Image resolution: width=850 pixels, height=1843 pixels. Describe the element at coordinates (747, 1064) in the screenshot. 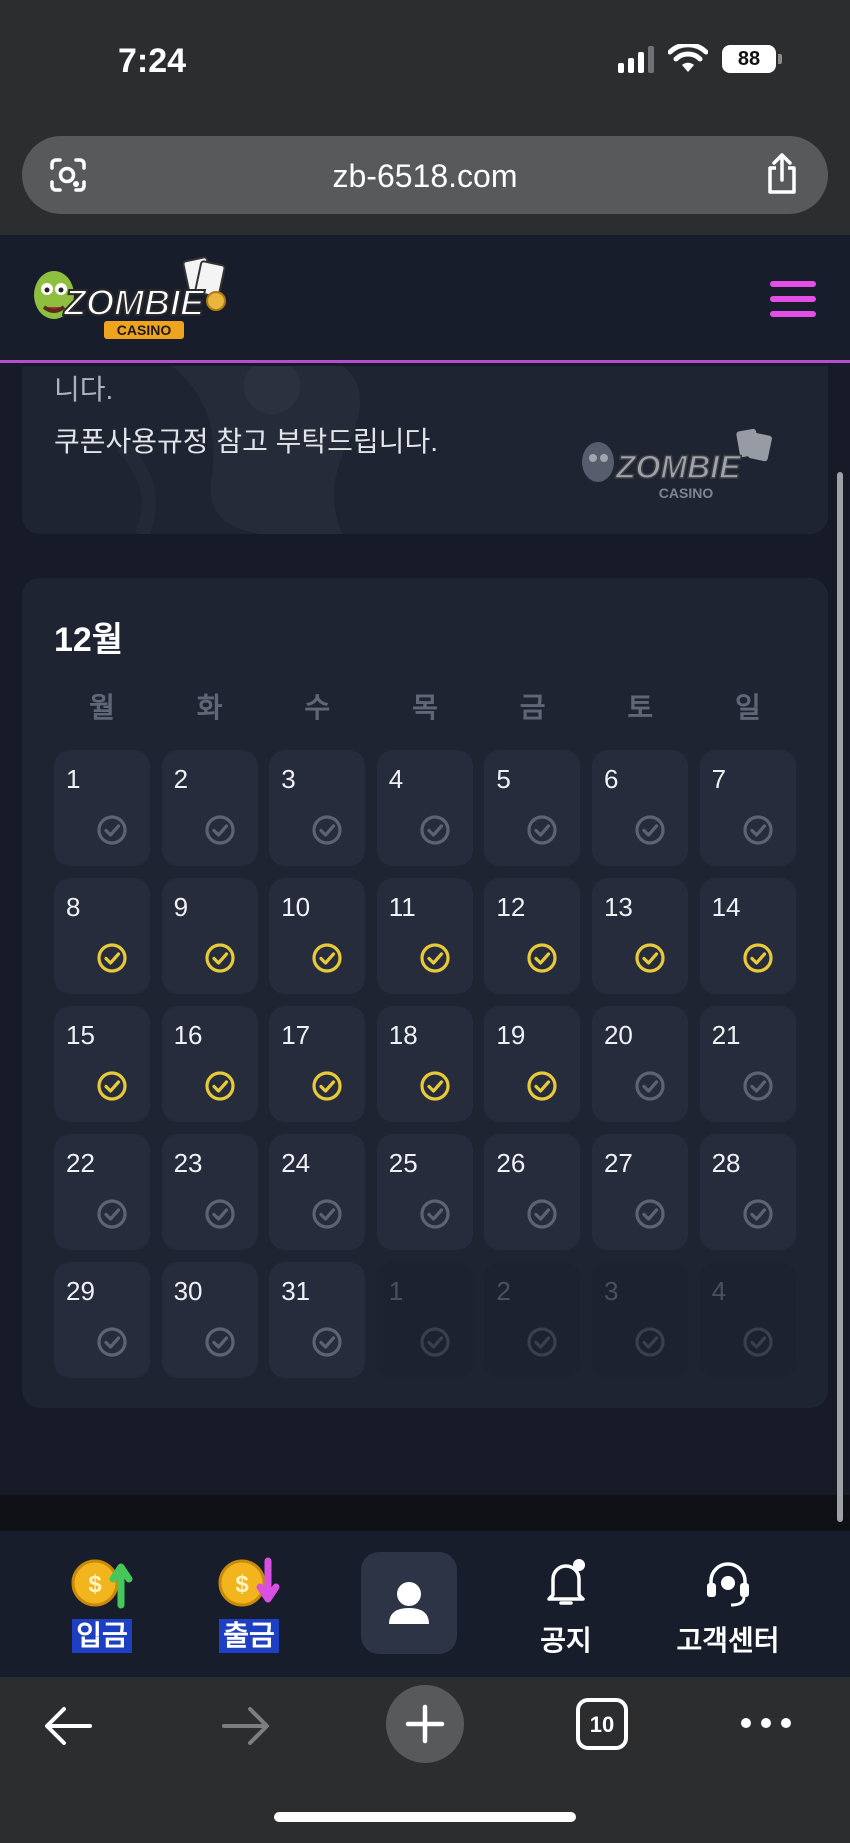

I see `calendar-day-cell: 21` at that location.